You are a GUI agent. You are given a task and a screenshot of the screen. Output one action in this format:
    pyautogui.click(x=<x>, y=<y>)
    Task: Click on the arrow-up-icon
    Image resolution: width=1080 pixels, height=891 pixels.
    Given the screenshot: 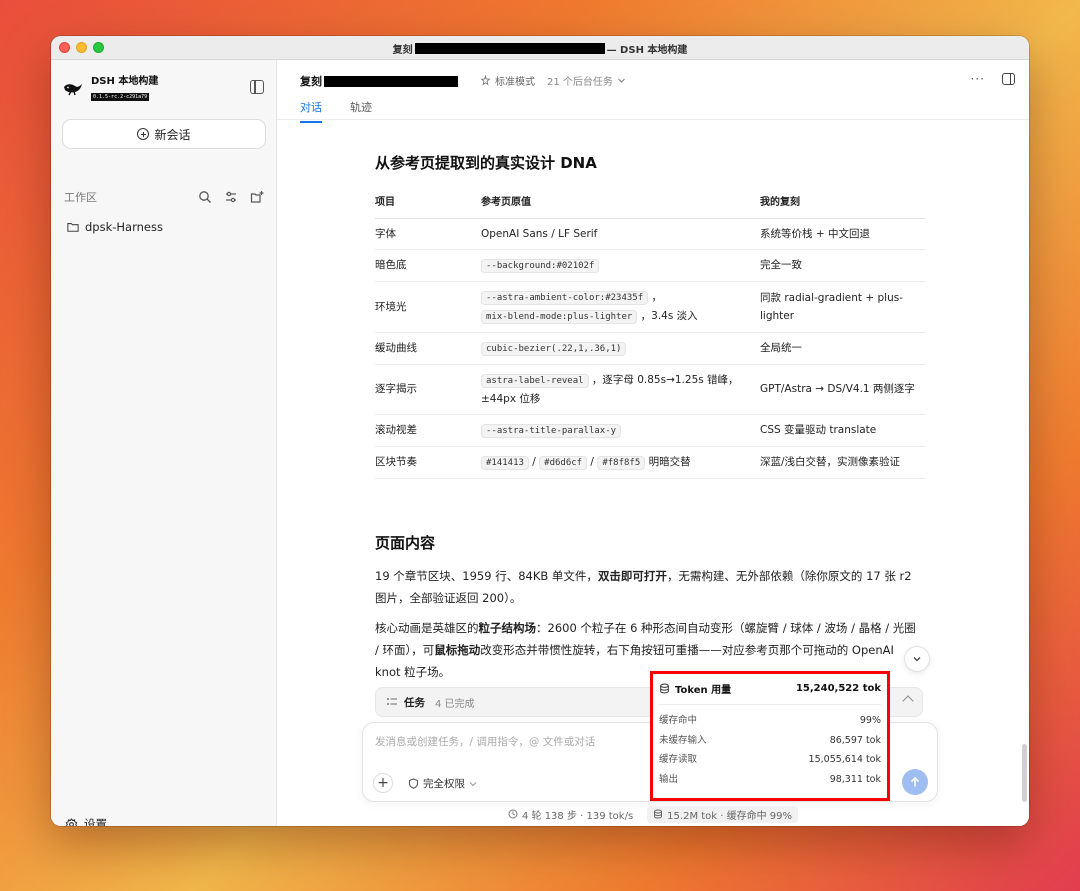 What is the action you would take?
    pyautogui.click(x=915, y=781)
    